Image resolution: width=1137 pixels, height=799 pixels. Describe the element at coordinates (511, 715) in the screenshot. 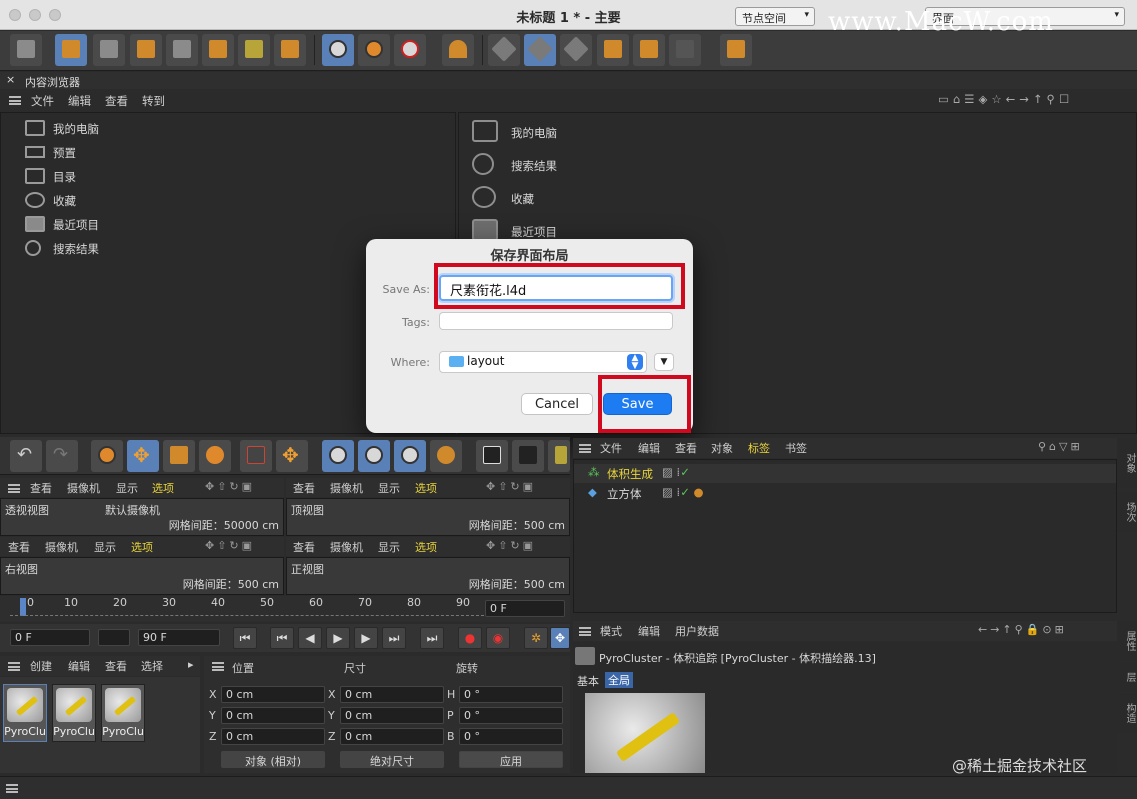

I see `rotation-p-field: 0 °` at that location.